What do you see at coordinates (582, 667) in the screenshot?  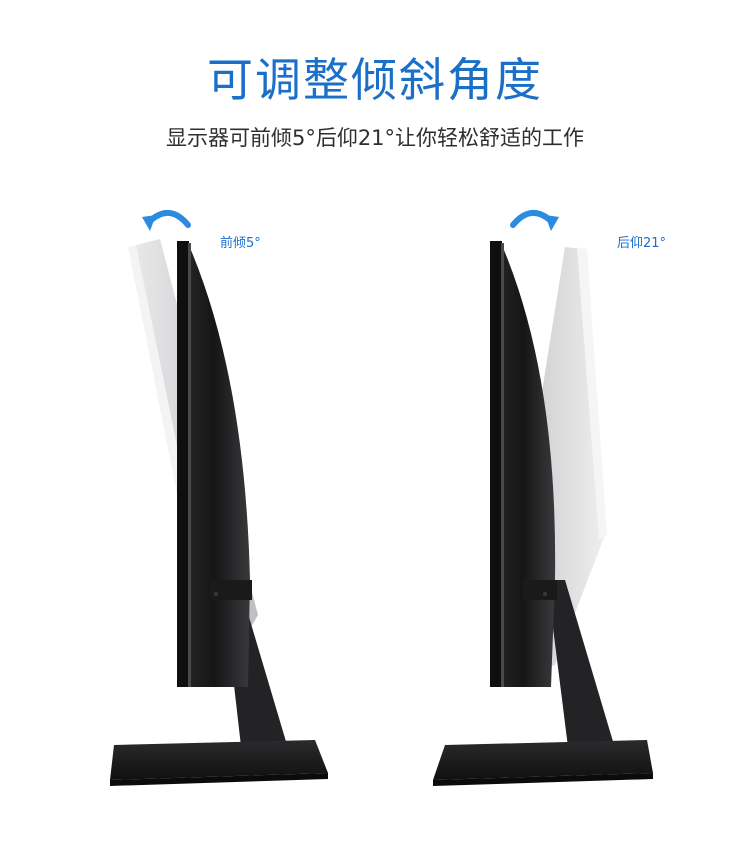 I see `stand-neck` at bounding box center [582, 667].